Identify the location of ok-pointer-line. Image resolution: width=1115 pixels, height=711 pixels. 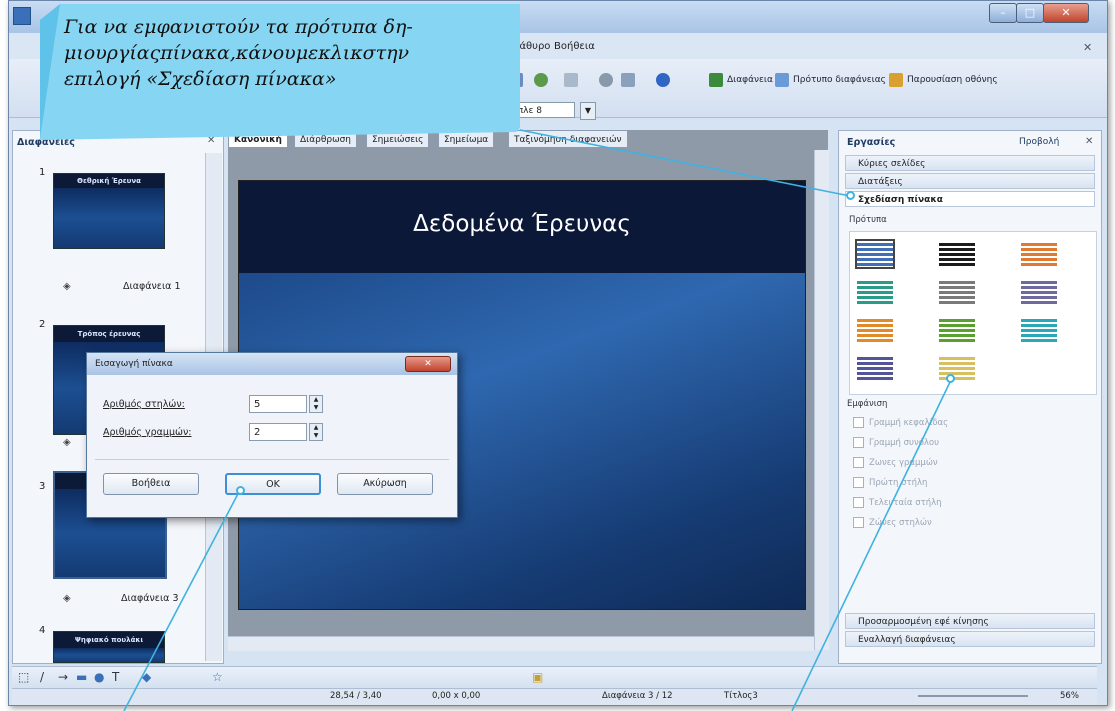
(182, 600).